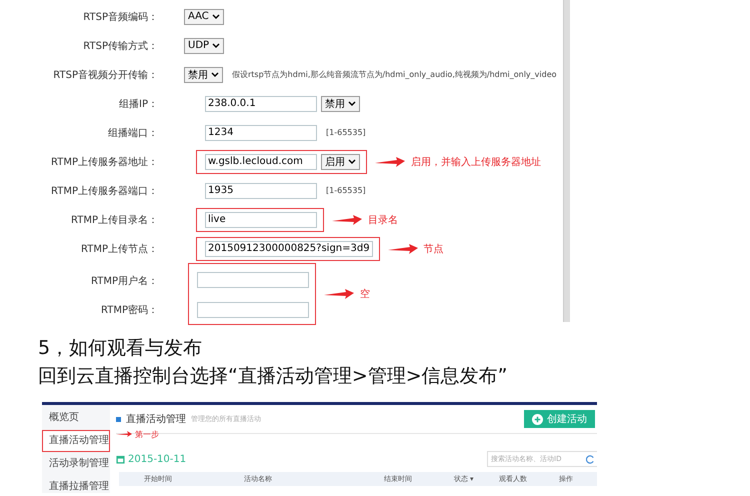 This screenshot has height=496, width=750. What do you see at coordinates (121, 348) in the screenshot?
I see `section-heading: 5，如何观看与发布` at bounding box center [121, 348].